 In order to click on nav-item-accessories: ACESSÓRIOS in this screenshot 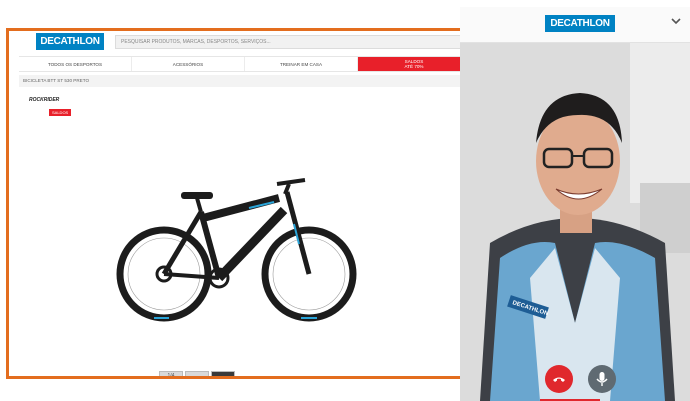, I will do `click(188, 64)`.